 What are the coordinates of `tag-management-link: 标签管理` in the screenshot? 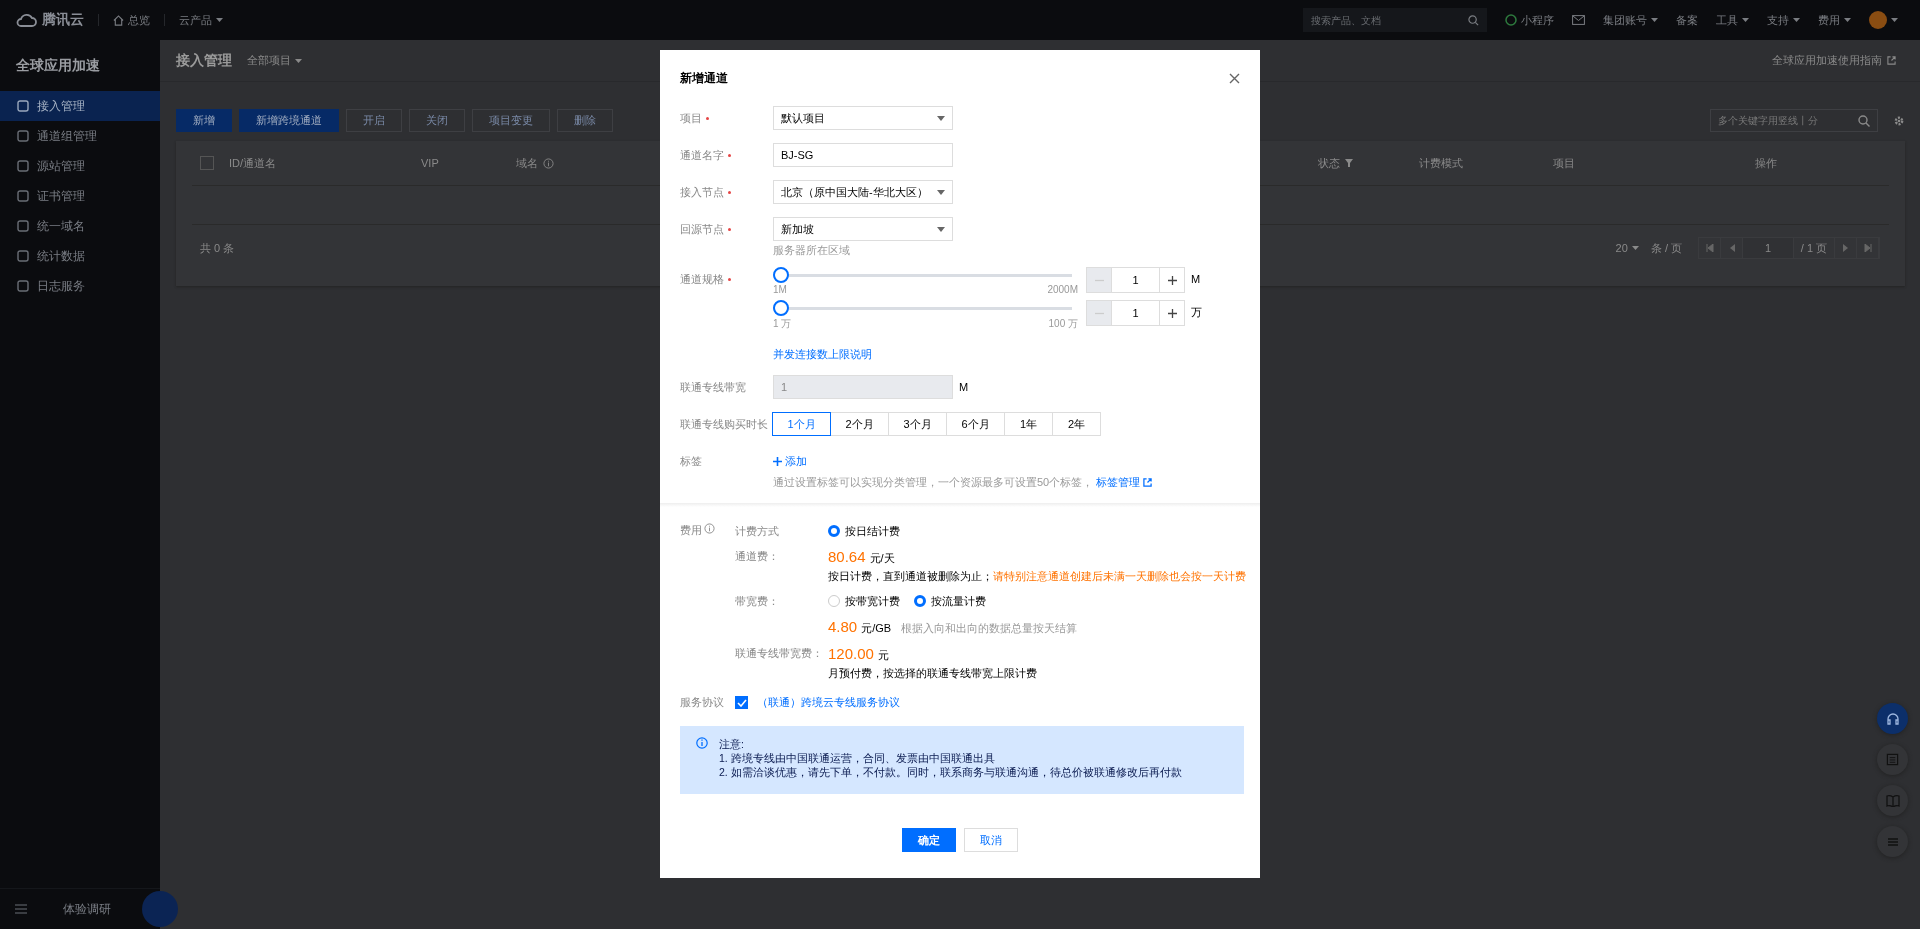 It's located at (1118, 482).